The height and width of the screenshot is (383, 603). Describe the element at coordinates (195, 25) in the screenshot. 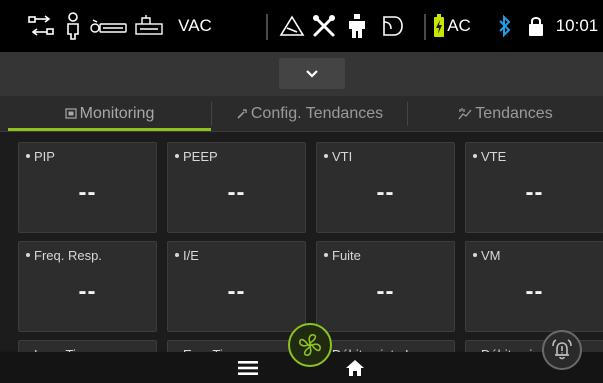

I see `mode-label: VAC` at that location.